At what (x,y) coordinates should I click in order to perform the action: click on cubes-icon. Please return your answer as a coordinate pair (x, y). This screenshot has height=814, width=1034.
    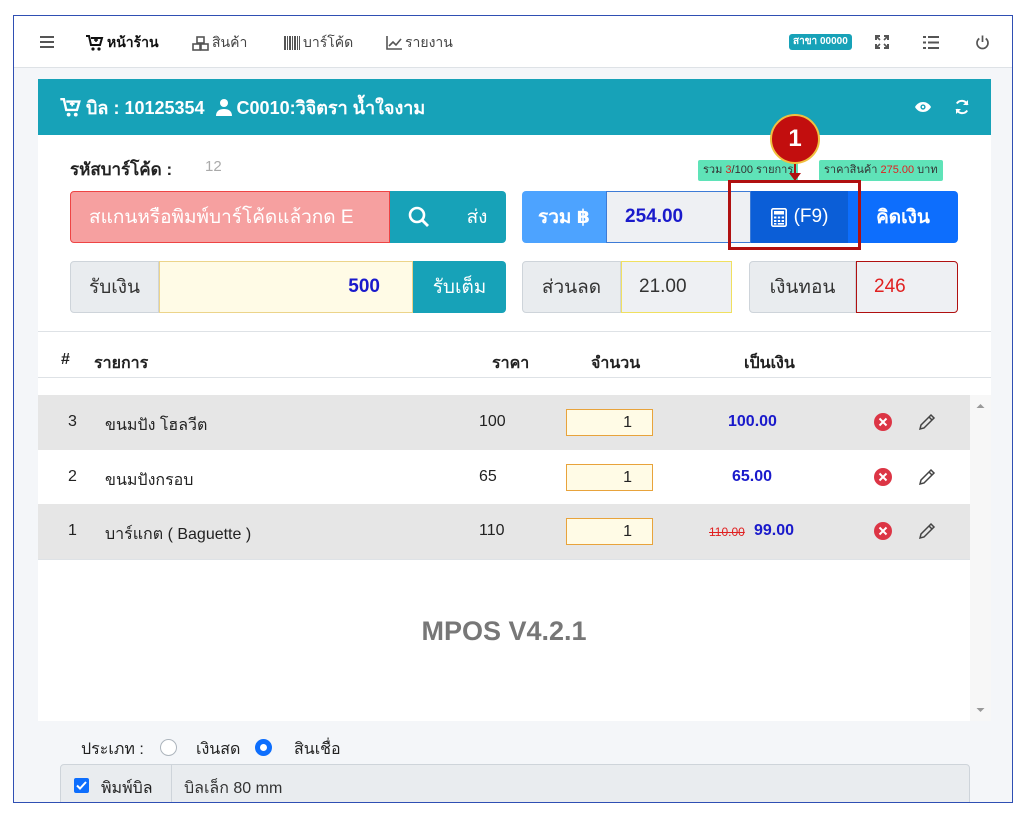
    Looking at the image, I should click on (200, 43).